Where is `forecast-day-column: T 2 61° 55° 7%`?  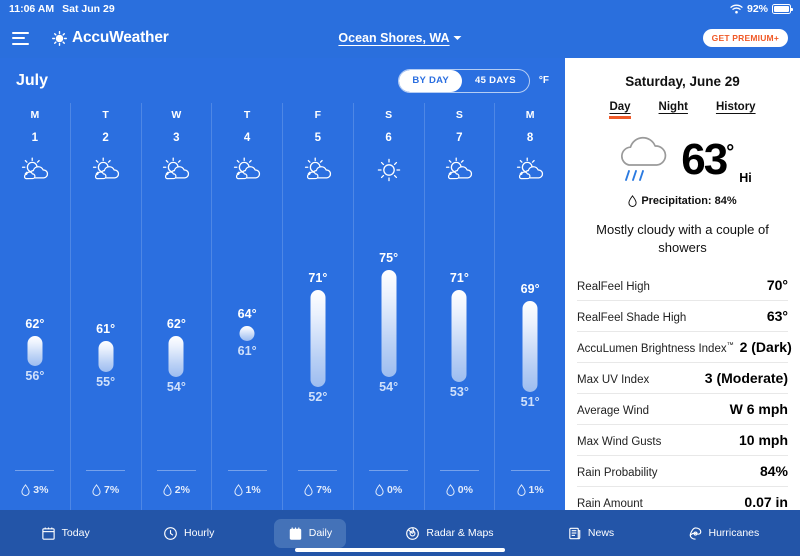 forecast-day-column: T 2 61° 55° 7% is located at coordinates (105, 306).